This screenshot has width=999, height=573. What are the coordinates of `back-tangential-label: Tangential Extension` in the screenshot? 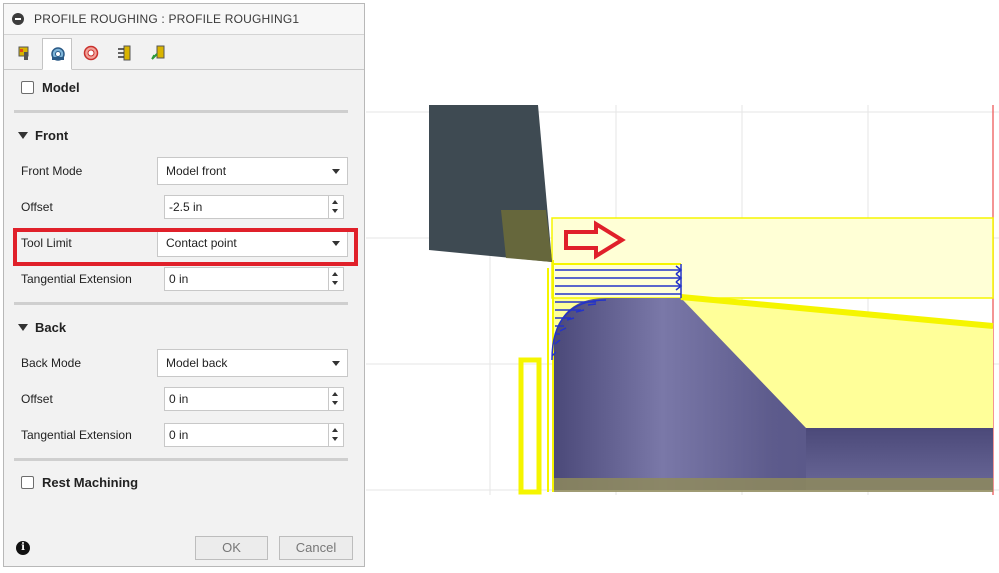 It's located at (76, 435).